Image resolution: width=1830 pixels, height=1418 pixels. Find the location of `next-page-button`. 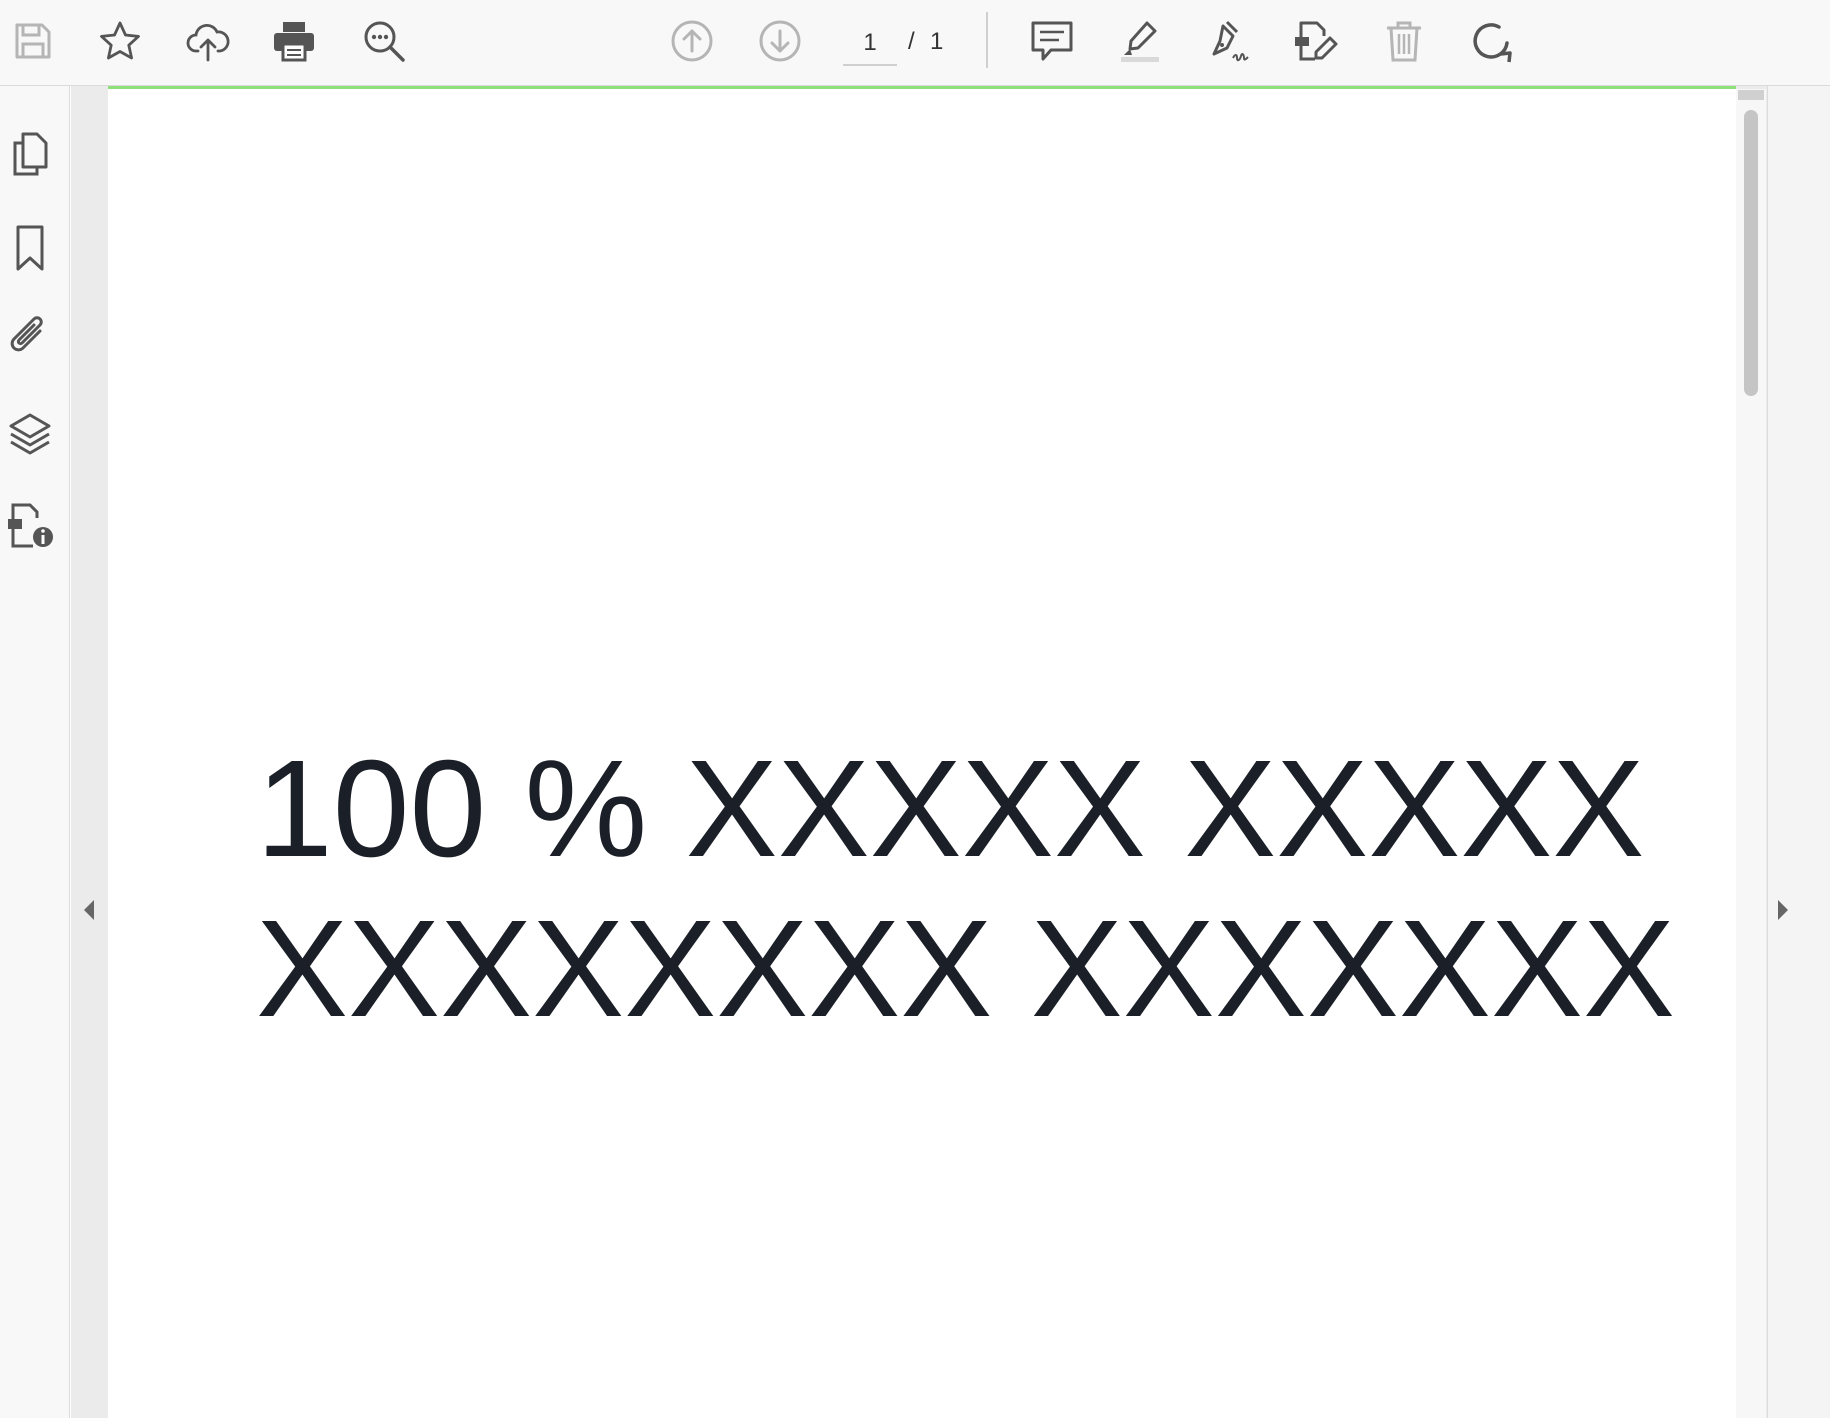

next-page-button is located at coordinates (780, 41).